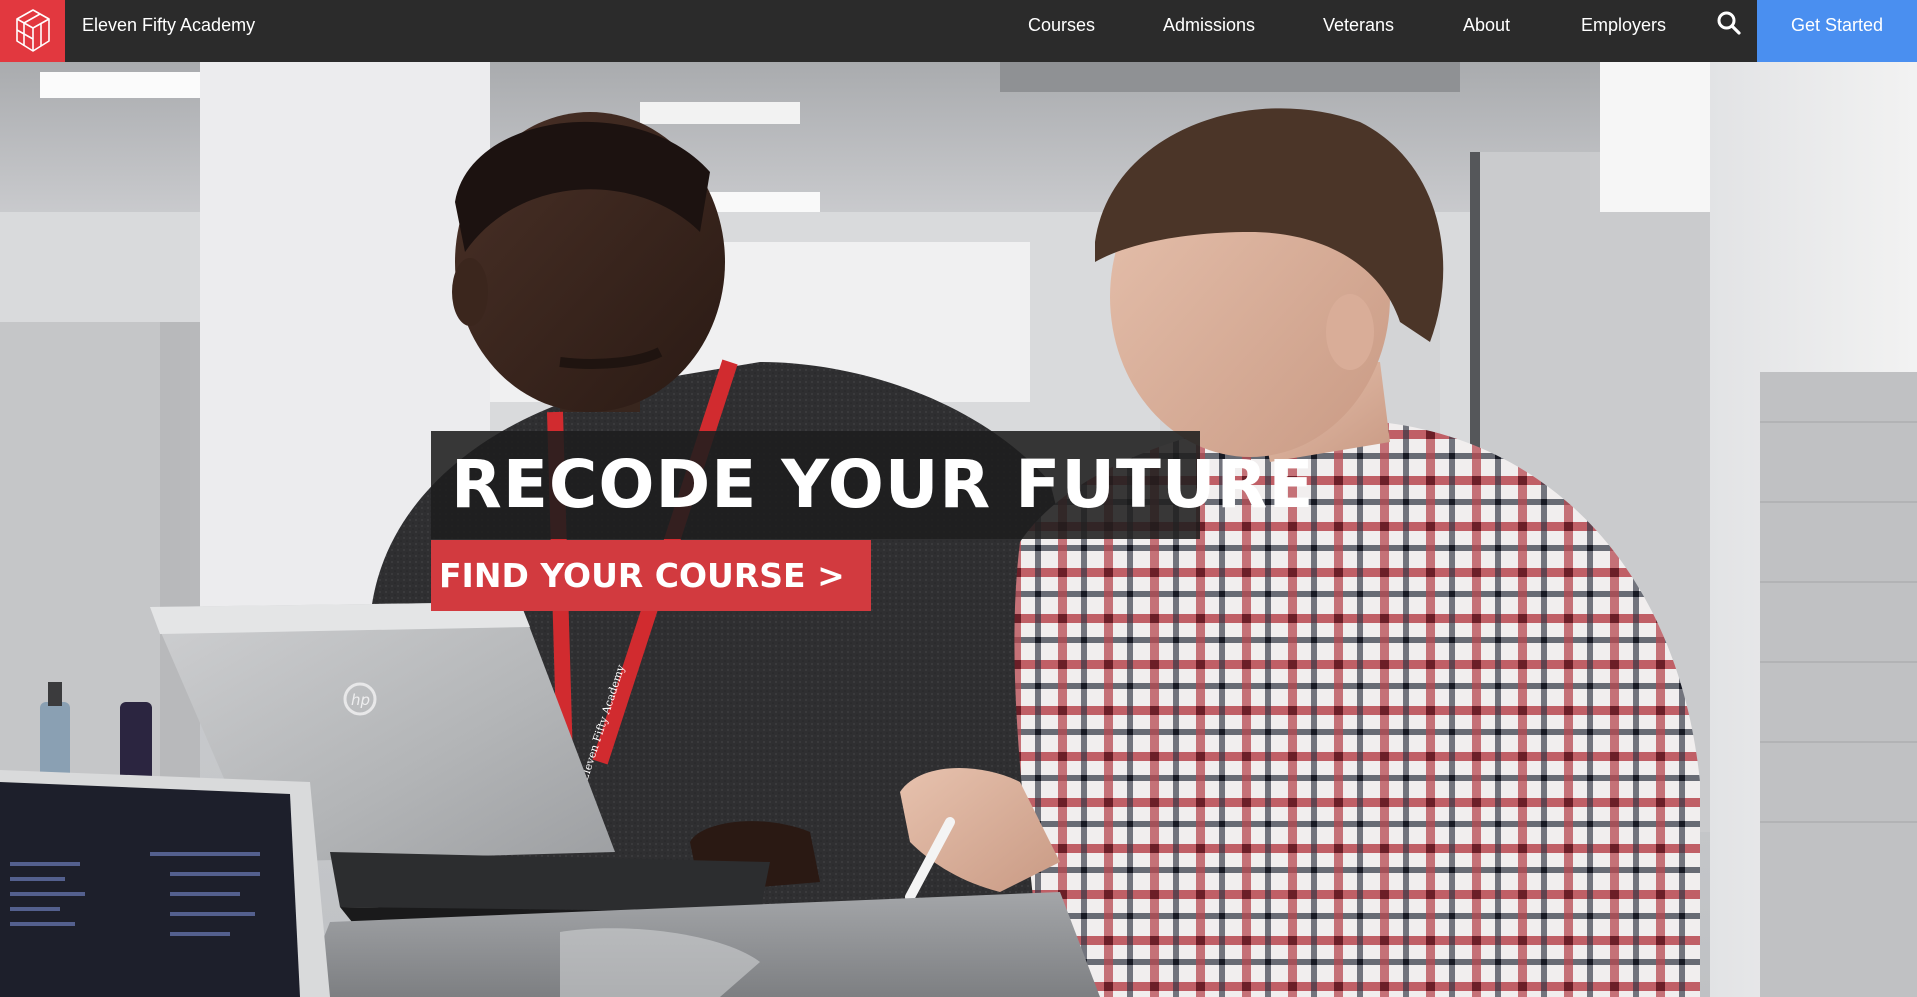 The image size is (1917, 997). What do you see at coordinates (651, 575) in the screenshot?
I see `find-course-button: FIND YOUR COURSE >` at bounding box center [651, 575].